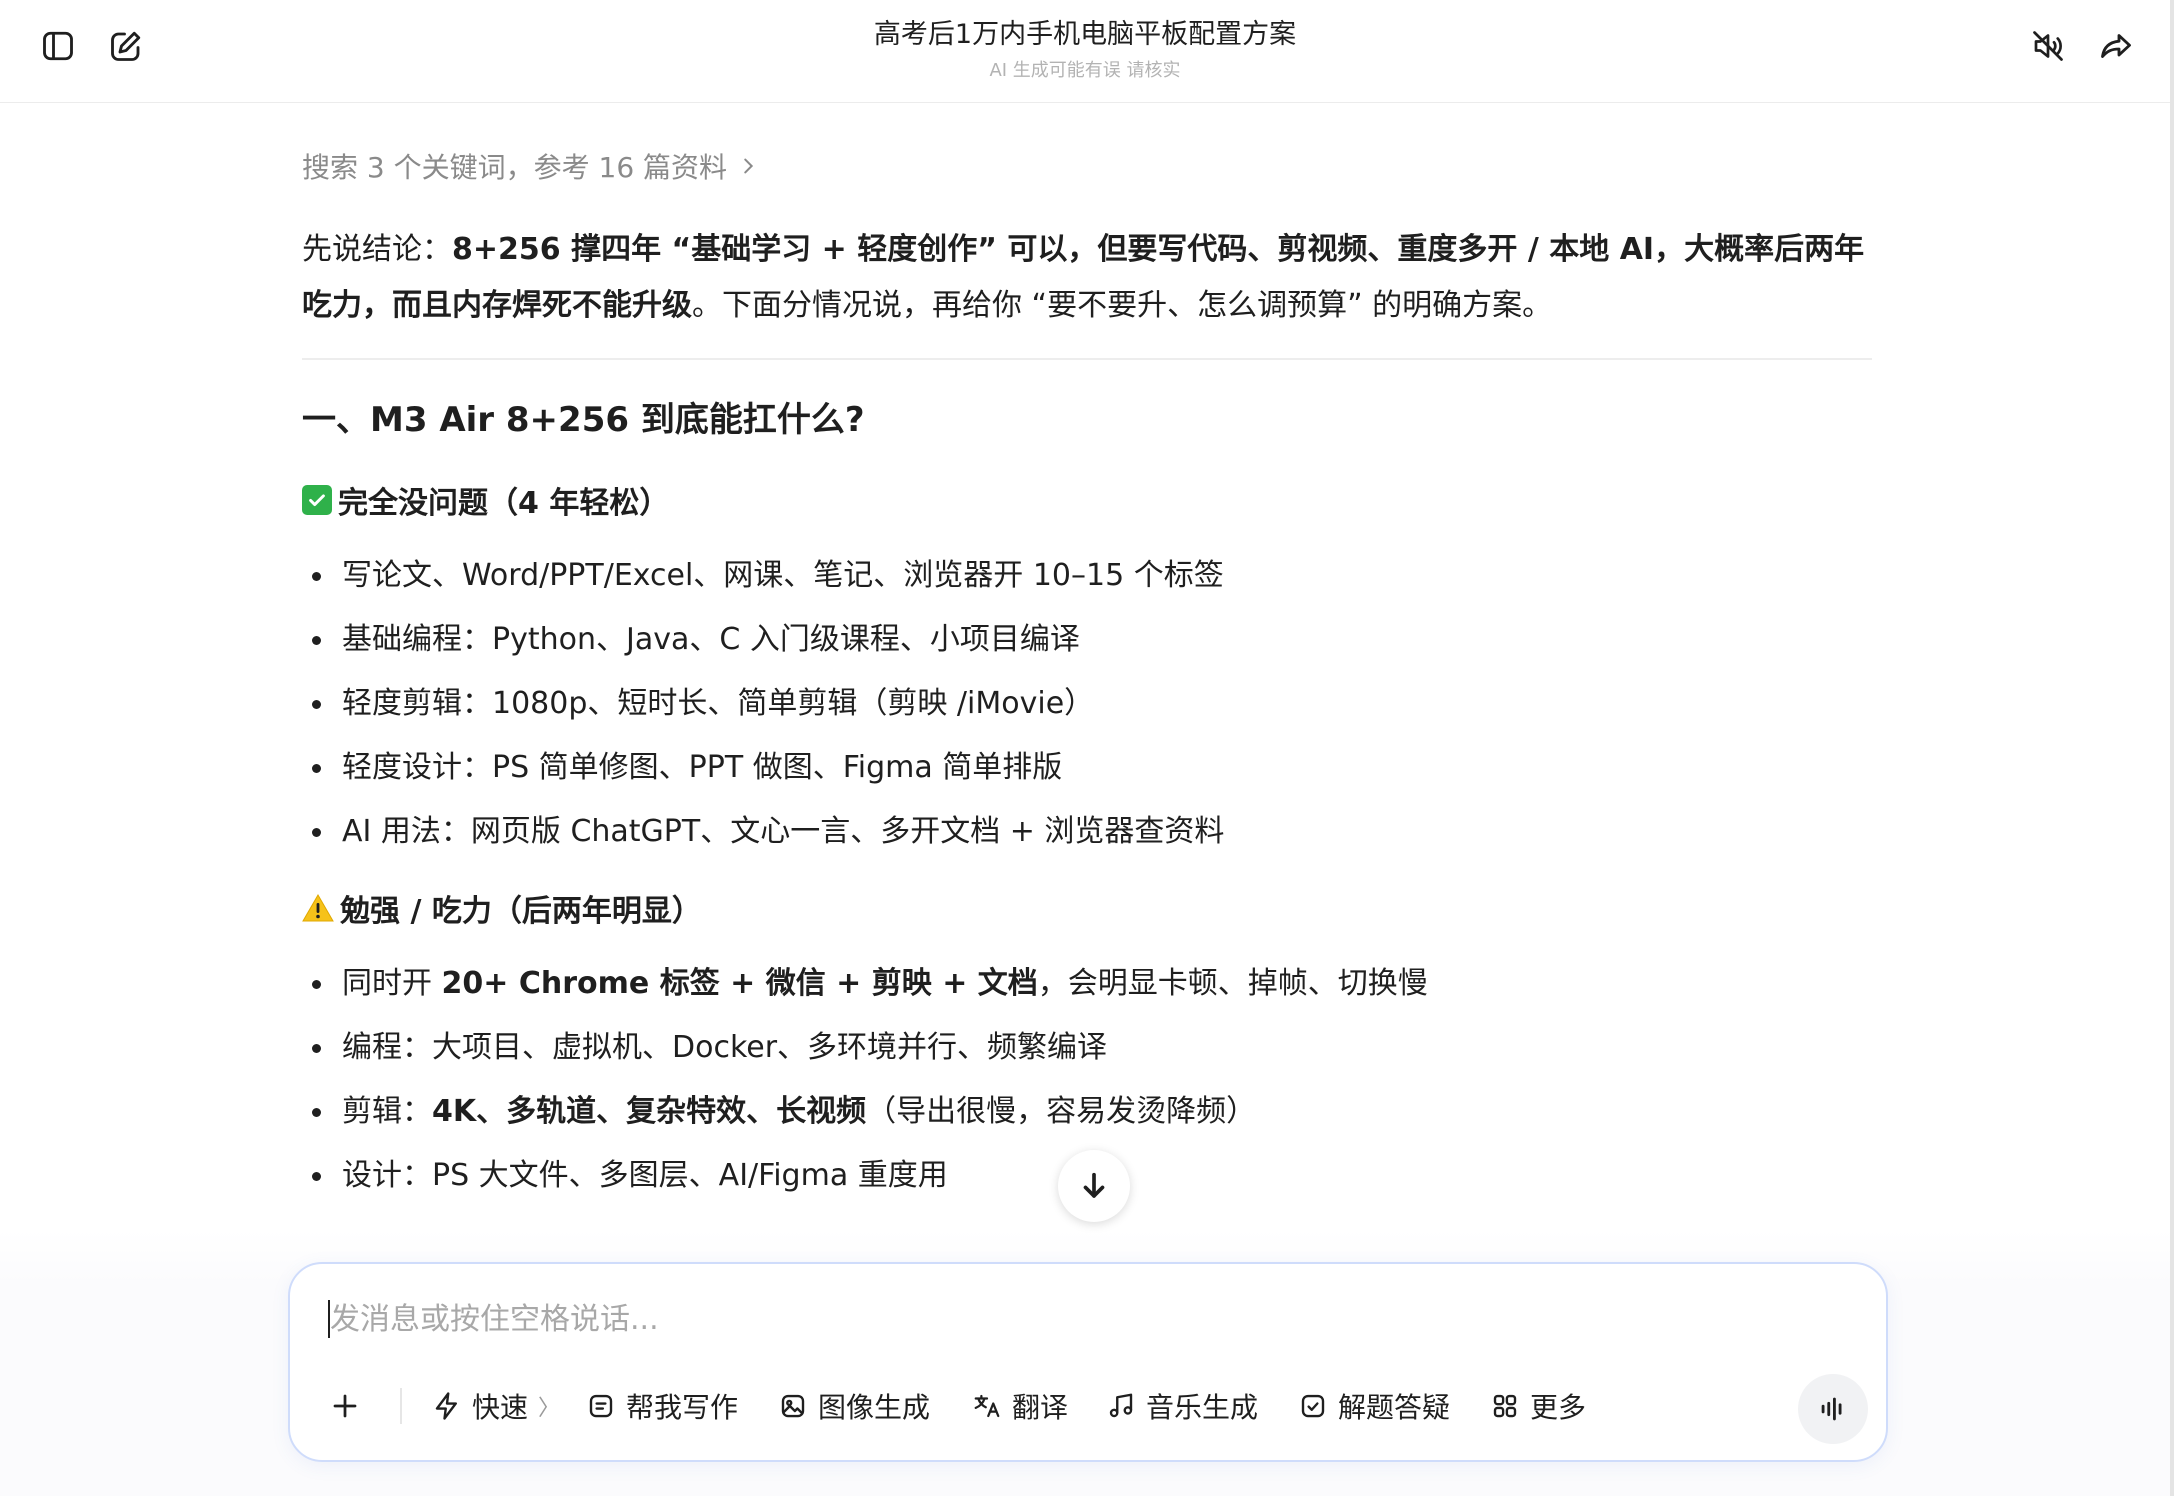  Describe the element at coordinates (549, 1408) in the screenshot. I see `chevron-right-icon: 〉` at that location.